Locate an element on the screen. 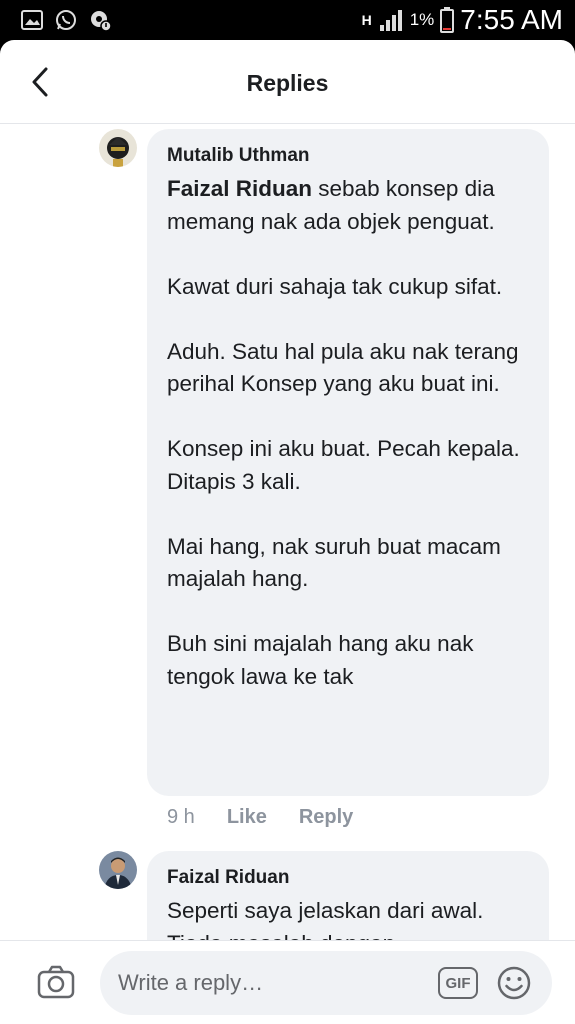 The image size is (575, 1024). reply-composer: GIF is located at coordinates (287, 982).